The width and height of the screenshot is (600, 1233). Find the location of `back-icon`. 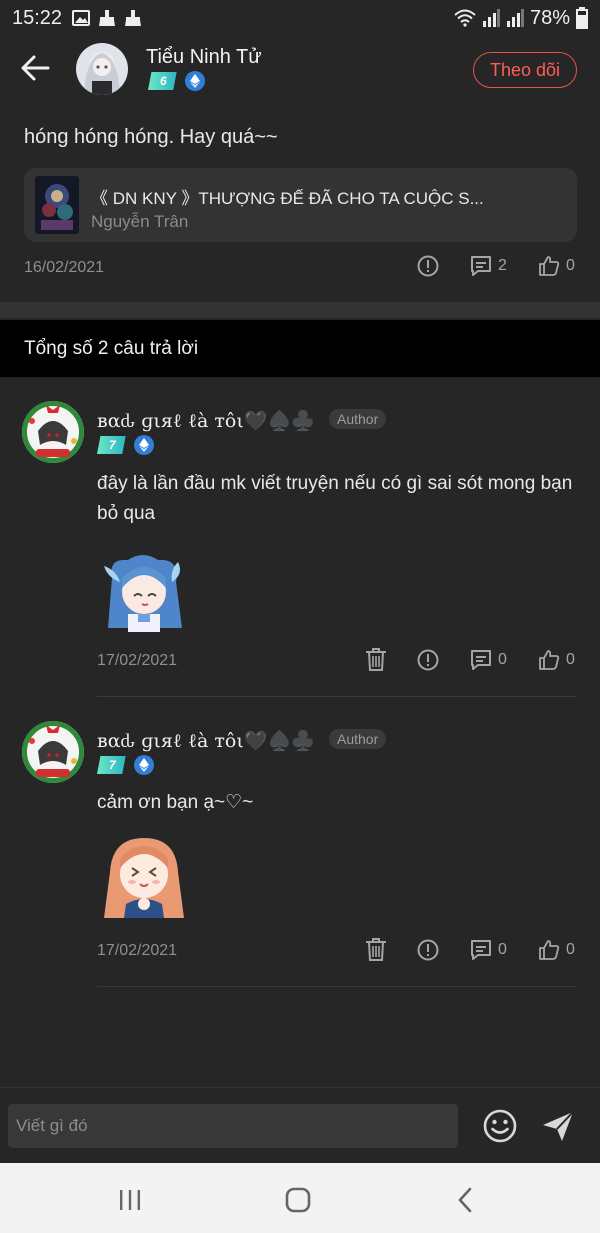

back-icon is located at coordinates (466, 1200).